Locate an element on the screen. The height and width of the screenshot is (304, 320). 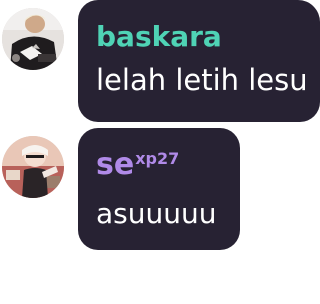
username-label: sexp27 is located at coordinates (137, 165).